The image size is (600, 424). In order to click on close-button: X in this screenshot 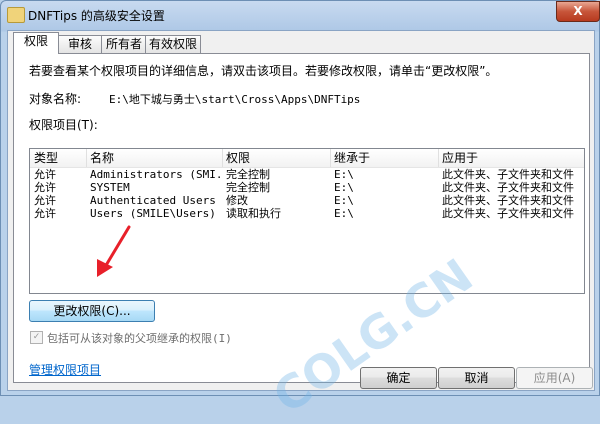, I will do `click(578, 11)`.